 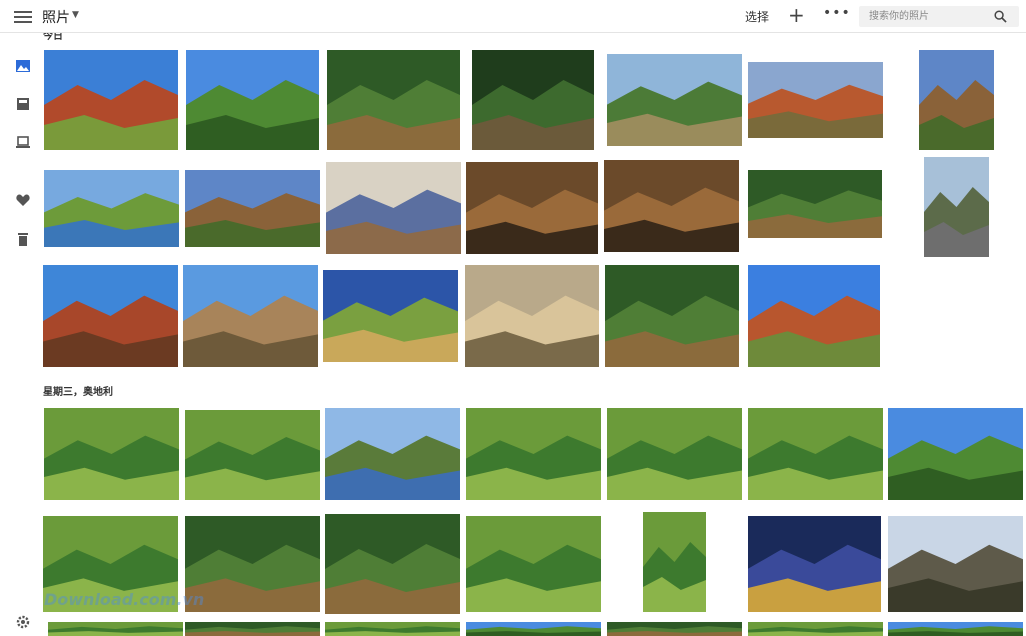 What do you see at coordinates (23, 66) in the screenshot?
I see `photos-icon` at bounding box center [23, 66].